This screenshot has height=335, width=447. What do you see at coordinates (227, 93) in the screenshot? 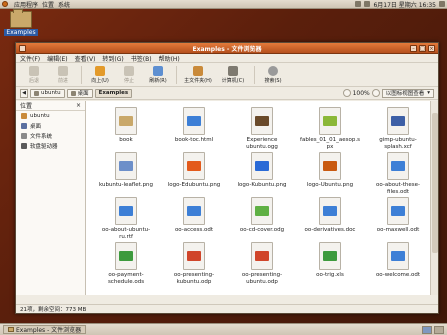
I see `location-bar: ◀ ubuntu 桌面 Examples 100% 以图标视图查看 ▾` at bounding box center [227, 93].